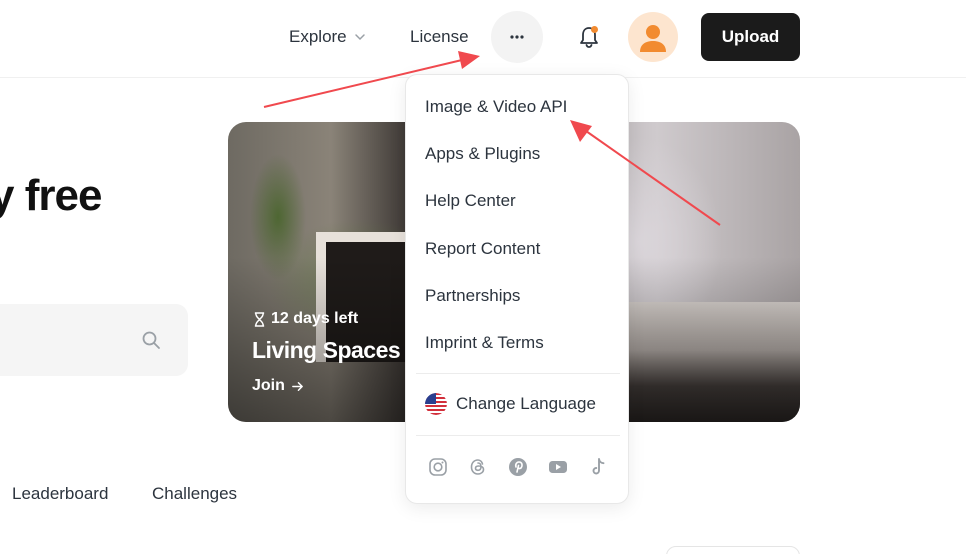  What do you see at coordinates (259, 319) in the screenshot?
I see `hourglass-icon` at bounding box center [259, 319].